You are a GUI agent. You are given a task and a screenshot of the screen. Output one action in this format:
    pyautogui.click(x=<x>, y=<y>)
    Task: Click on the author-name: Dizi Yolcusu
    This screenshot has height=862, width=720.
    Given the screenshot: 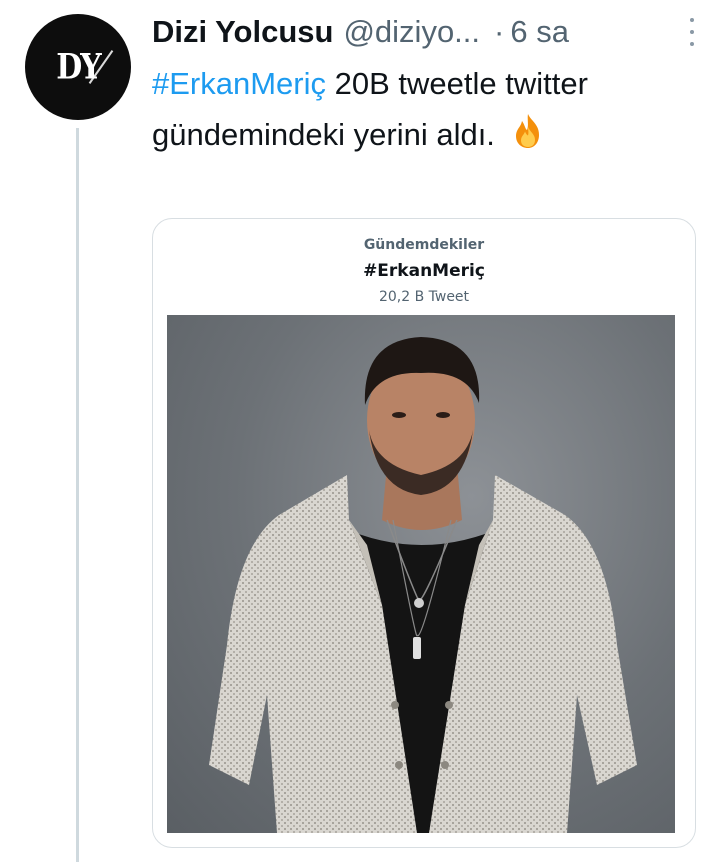 What is the action you would take?
    pyautogui.click(x=242, y=32)
    